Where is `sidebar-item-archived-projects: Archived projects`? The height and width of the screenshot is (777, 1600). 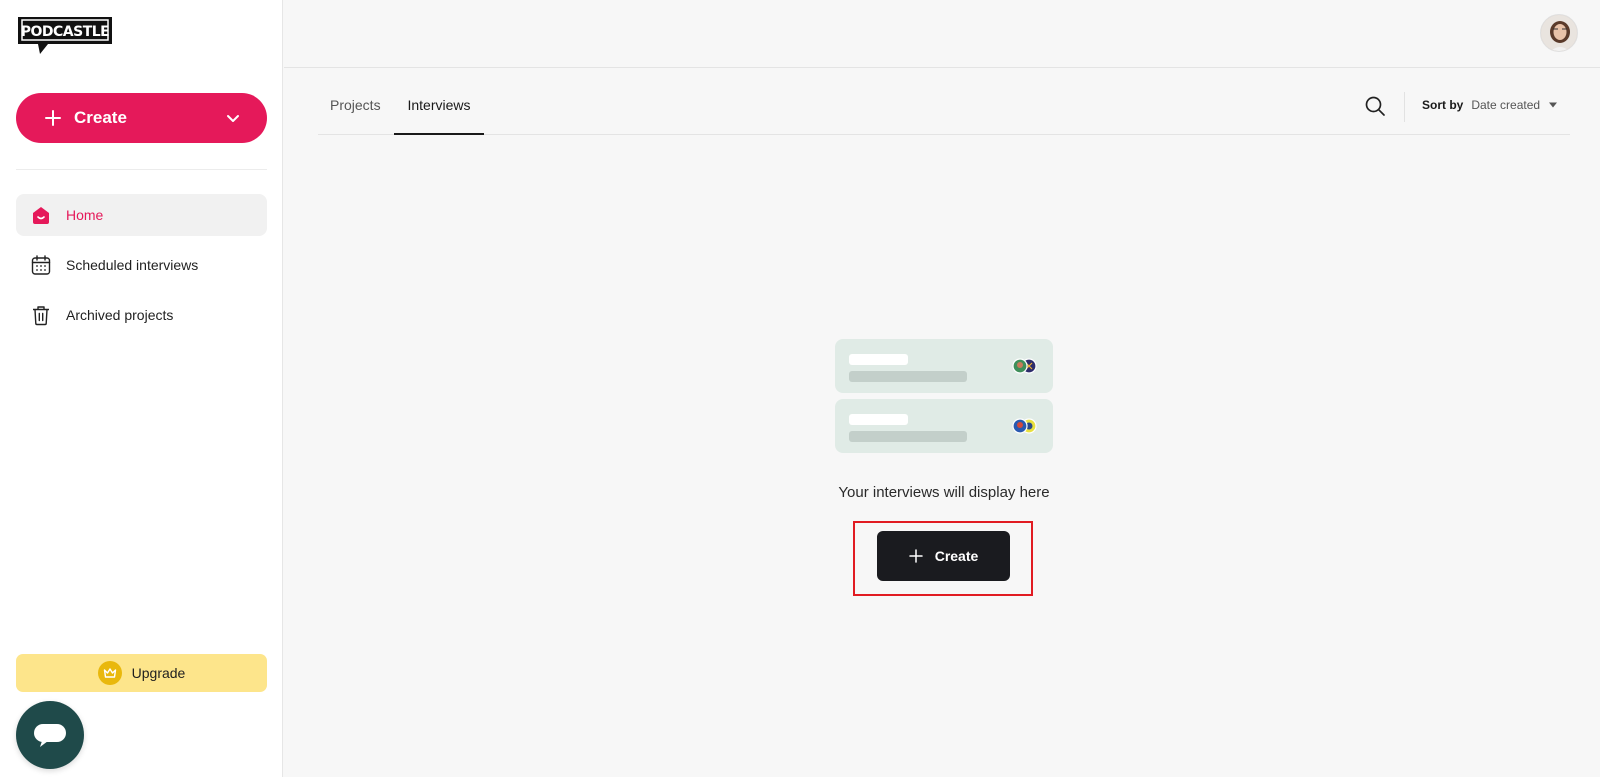
sidebar-item-archived-projects: Archived projects is located at coordinates (141, 315).